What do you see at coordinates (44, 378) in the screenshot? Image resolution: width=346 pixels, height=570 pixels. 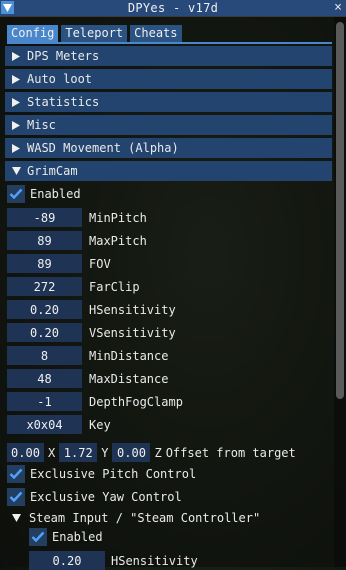 I see `maxdistance-input: 48` at bounding box center [44, 378].